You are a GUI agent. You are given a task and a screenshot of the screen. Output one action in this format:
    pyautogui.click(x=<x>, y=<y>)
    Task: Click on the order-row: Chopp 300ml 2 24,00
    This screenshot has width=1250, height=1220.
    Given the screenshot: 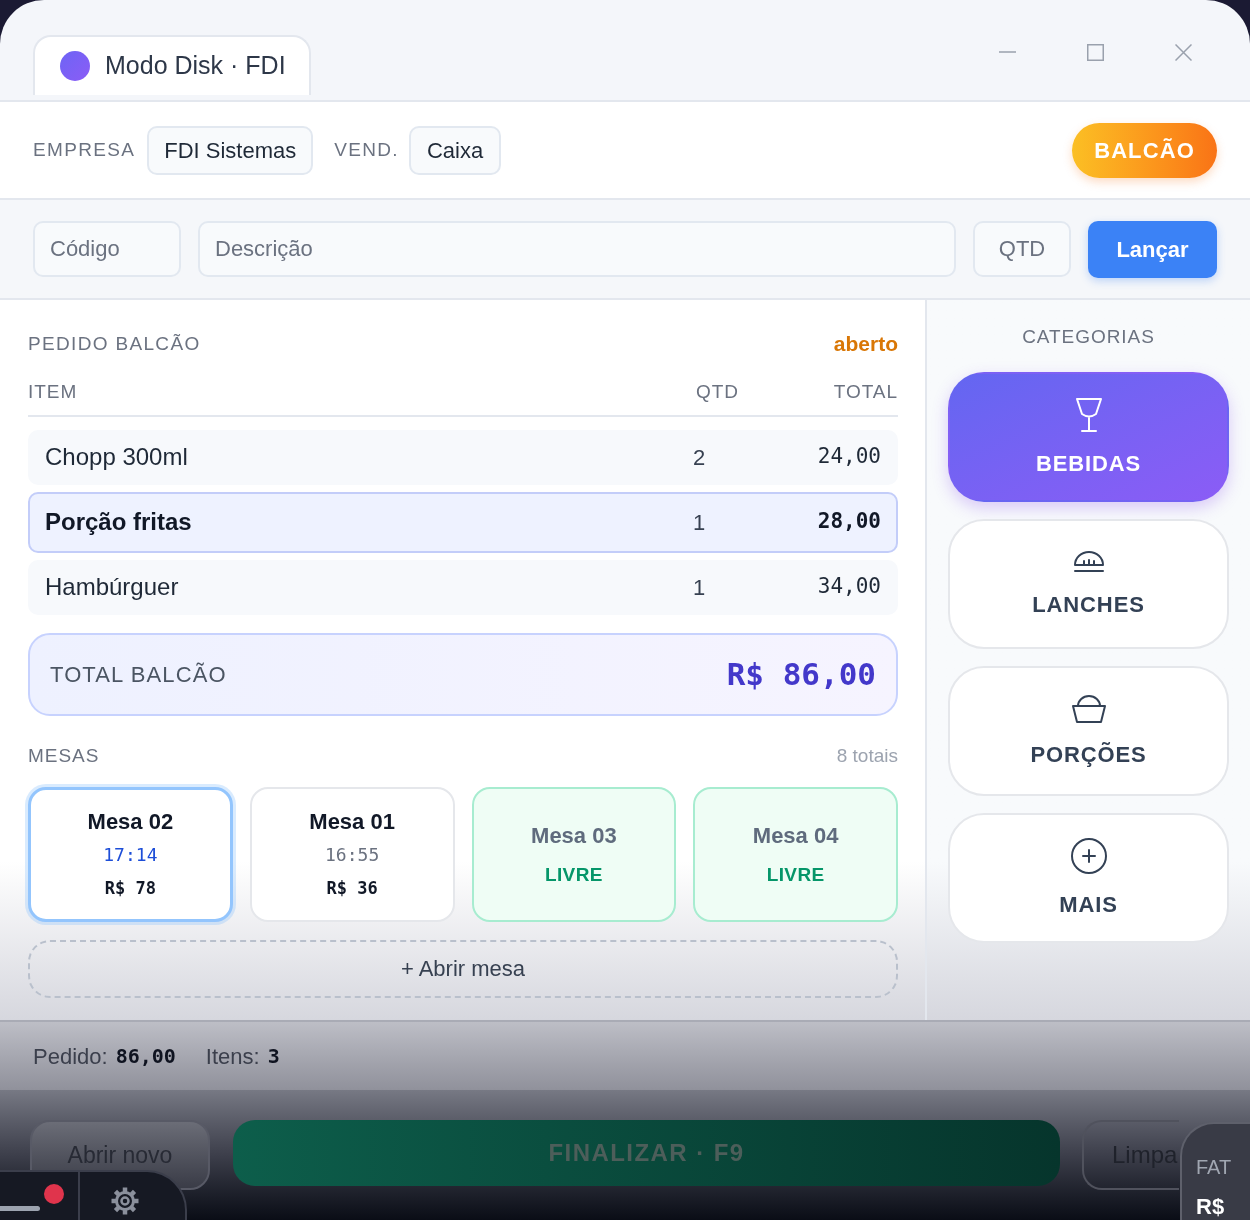 What is the action you would take?
    pyautogui.click(x=463, y=457)
    